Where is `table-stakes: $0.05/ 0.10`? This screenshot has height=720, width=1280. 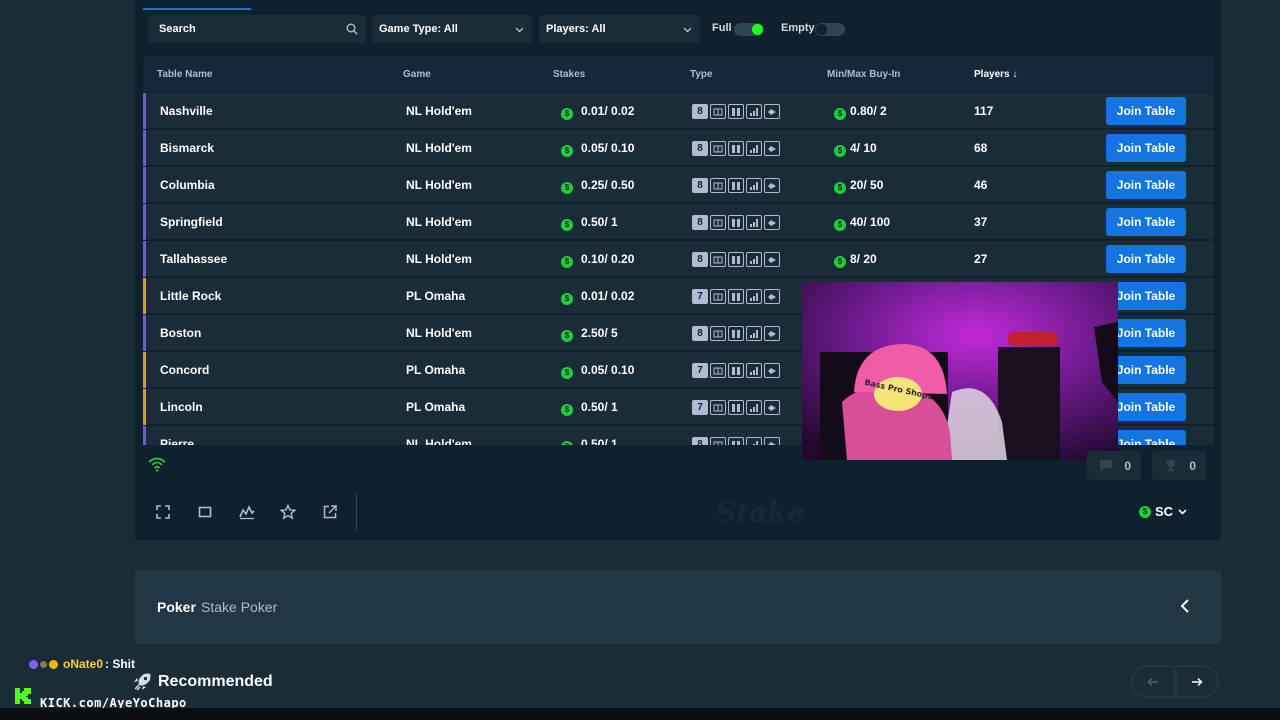
table-stakes: $0.05/ 0.10 is located at coordinates (597, 371).